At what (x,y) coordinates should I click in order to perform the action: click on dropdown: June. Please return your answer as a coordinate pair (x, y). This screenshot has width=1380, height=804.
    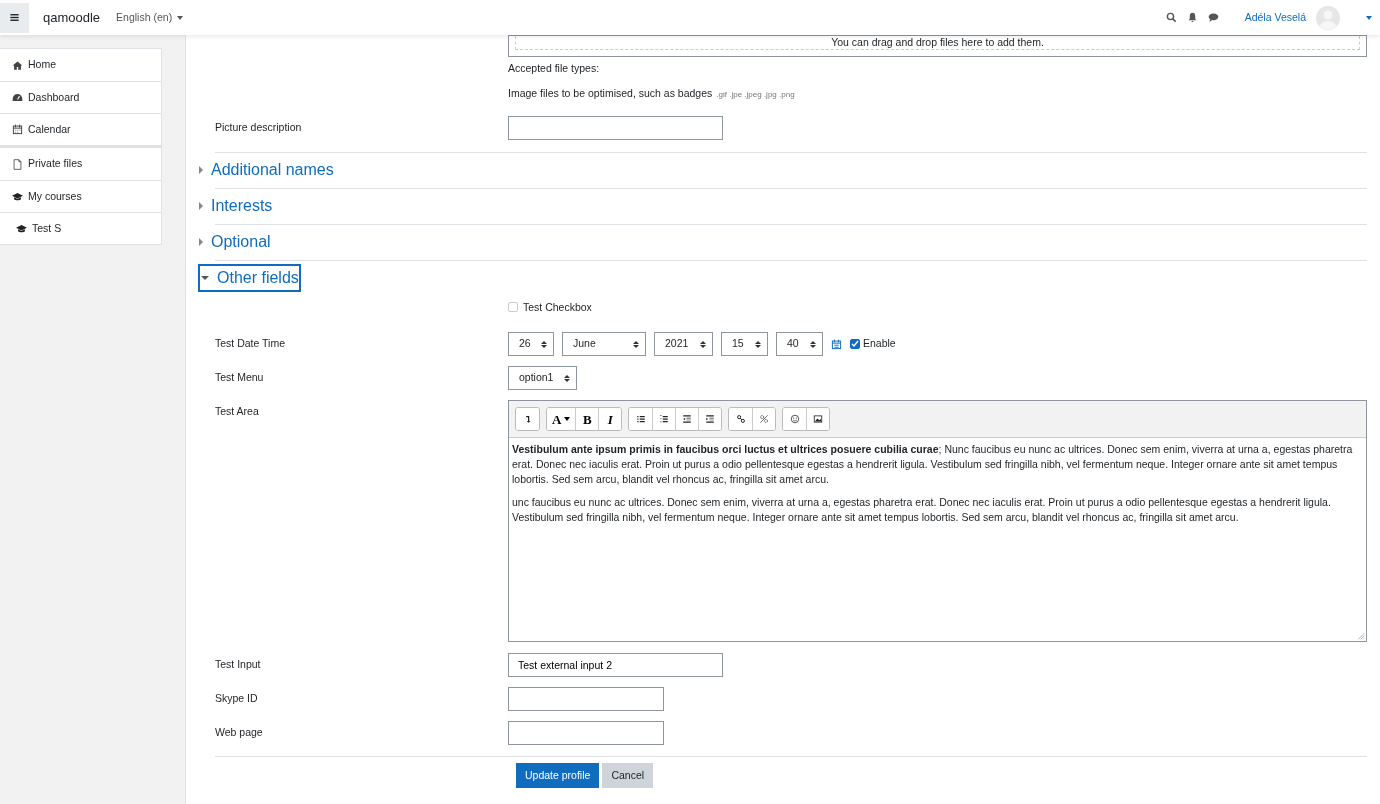
    Looking at the image, I should click on (604, 344).